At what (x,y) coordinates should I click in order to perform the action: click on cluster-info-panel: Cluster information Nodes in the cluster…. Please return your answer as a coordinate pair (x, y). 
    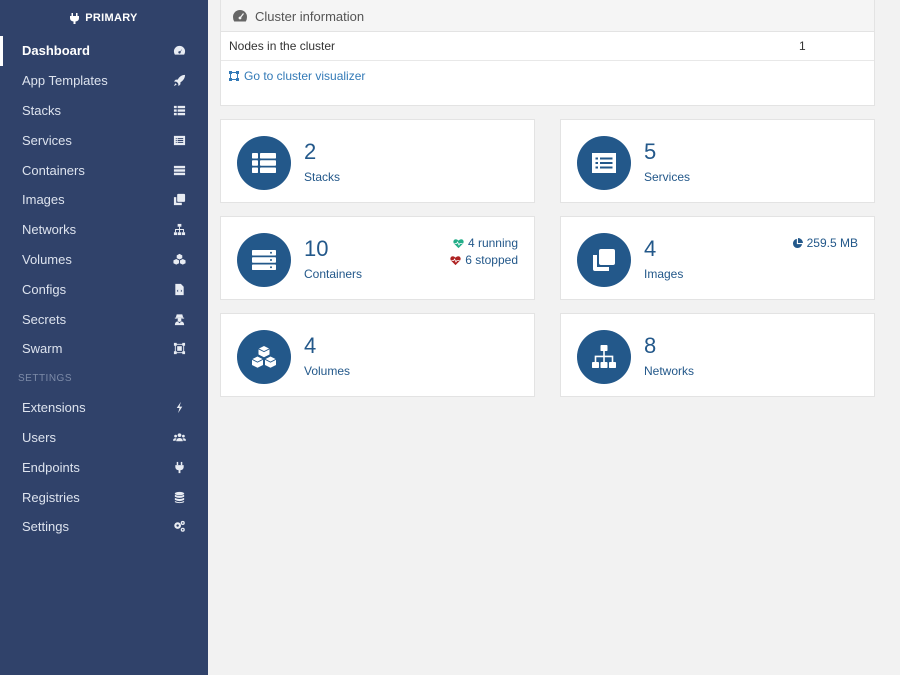
    Looking at the image, I should click on (547, 53).